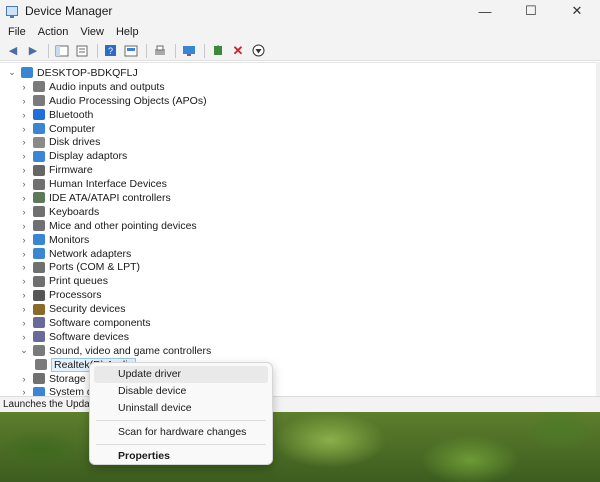 This screenshot has height=482, width=600. I want to click on vertical-scrollbar, so click(598, 229).